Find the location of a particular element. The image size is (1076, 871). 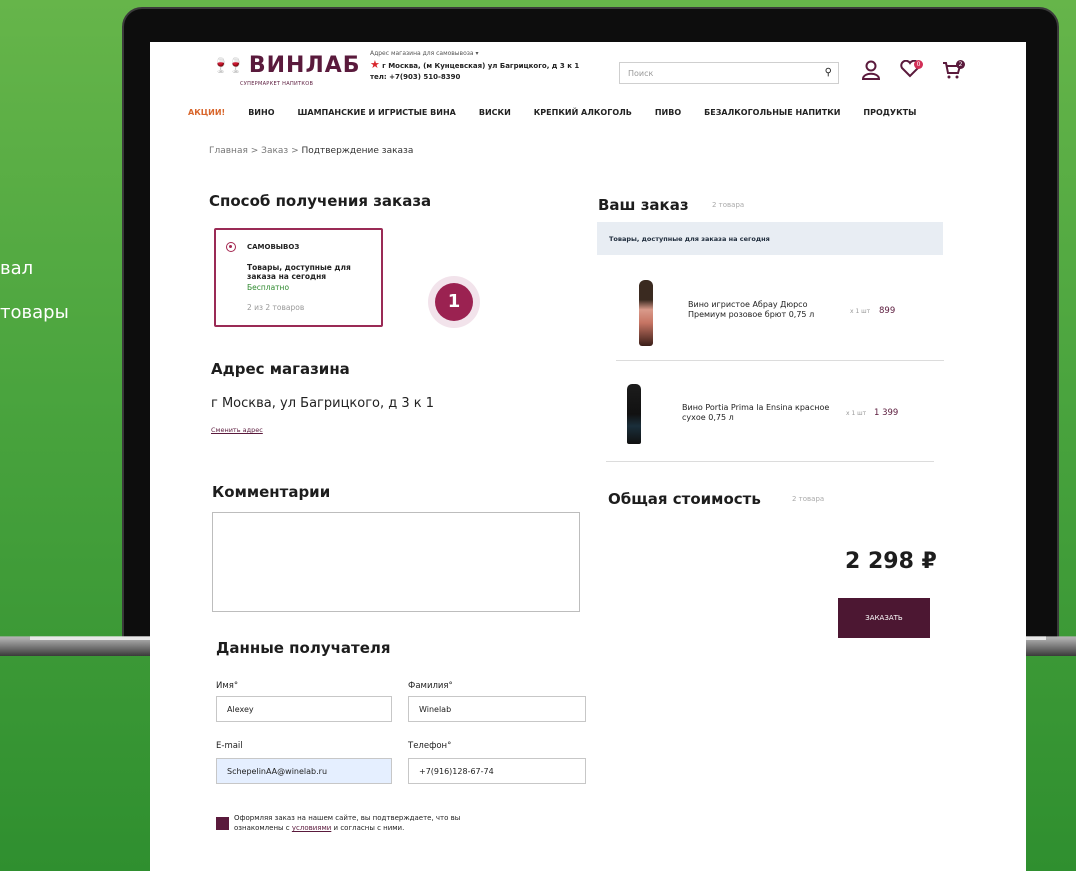

nav-item-whisky: ВИСКИ is located at coordinates (495, 112).